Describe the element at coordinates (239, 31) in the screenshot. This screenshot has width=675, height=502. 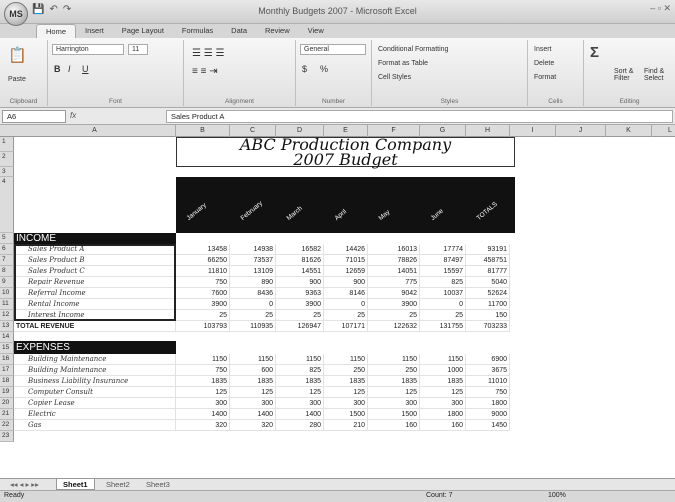
I see `tab-data: Data` at that location.